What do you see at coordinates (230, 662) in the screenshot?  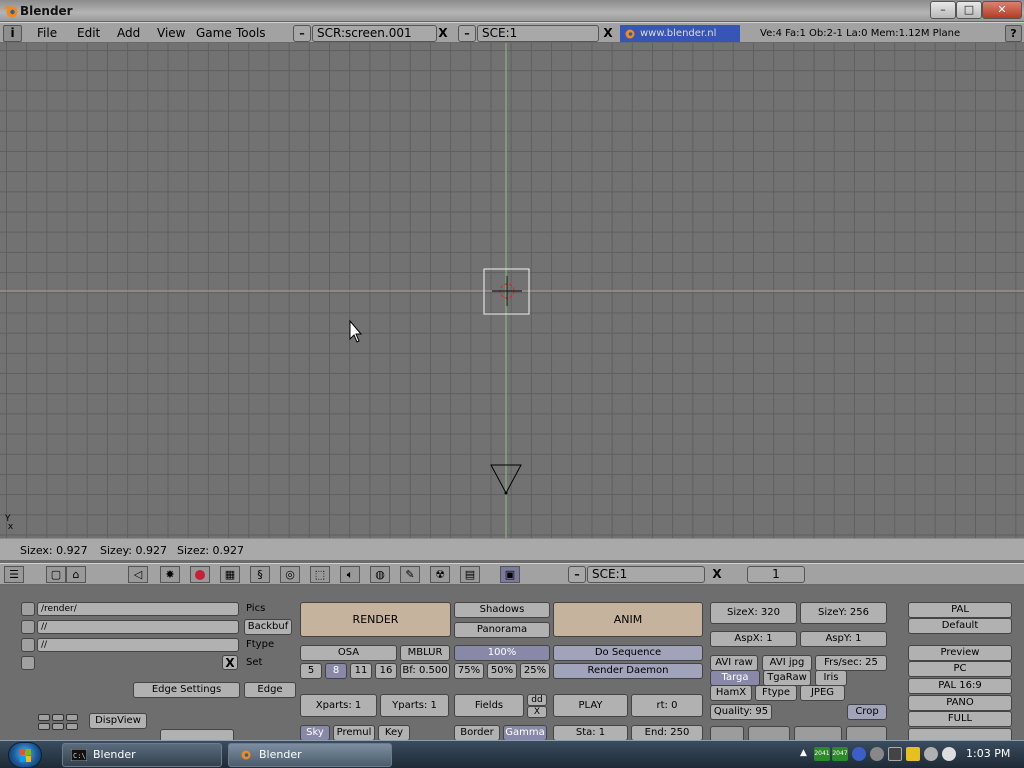 I see `set-delete-button: X` at bounding box center [230, 662].